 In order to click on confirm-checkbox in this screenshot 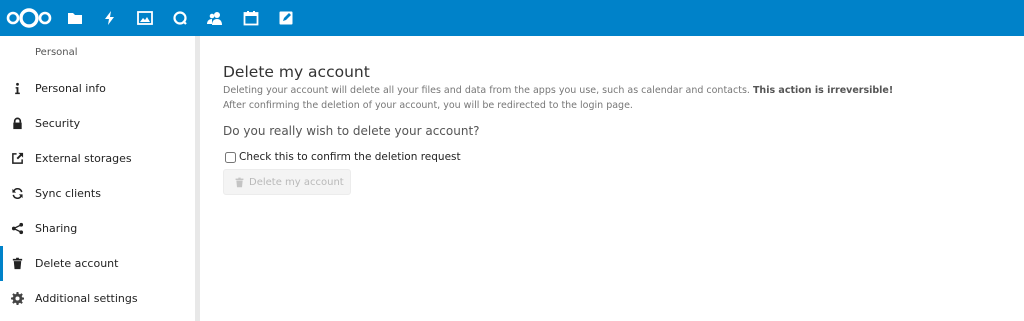, I will do `click(230, 157)`.